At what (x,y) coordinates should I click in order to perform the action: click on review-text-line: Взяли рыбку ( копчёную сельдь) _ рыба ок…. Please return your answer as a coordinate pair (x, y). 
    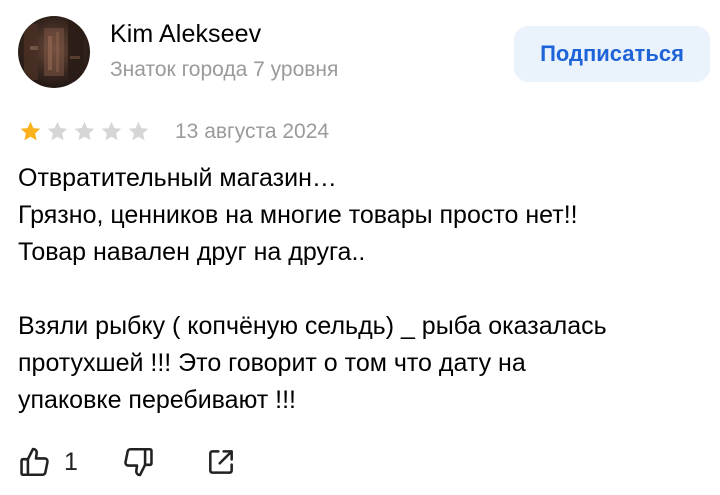
    Looking at the image, I should click on (312, 326).